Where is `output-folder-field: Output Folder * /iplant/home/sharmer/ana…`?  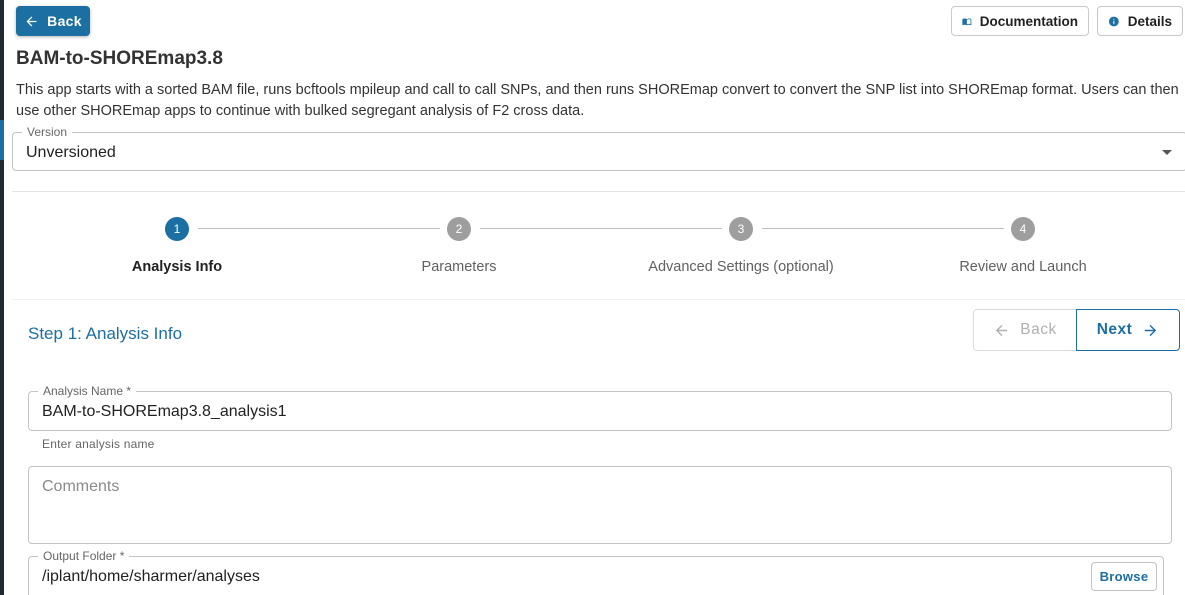
output-folder-field: Output Folder * /iplant/home/sharmer/ana… is located at coordinates (596, 572).